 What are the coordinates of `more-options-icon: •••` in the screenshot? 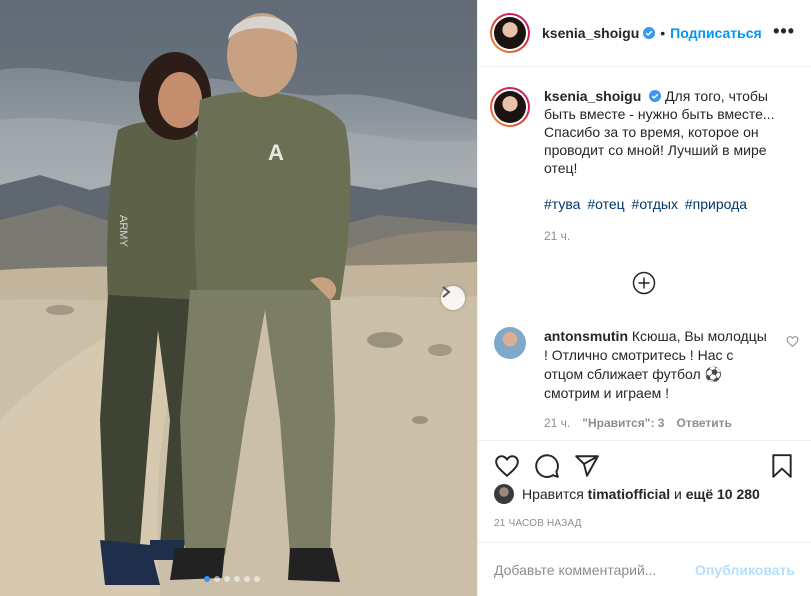 It's located at (784, 31).